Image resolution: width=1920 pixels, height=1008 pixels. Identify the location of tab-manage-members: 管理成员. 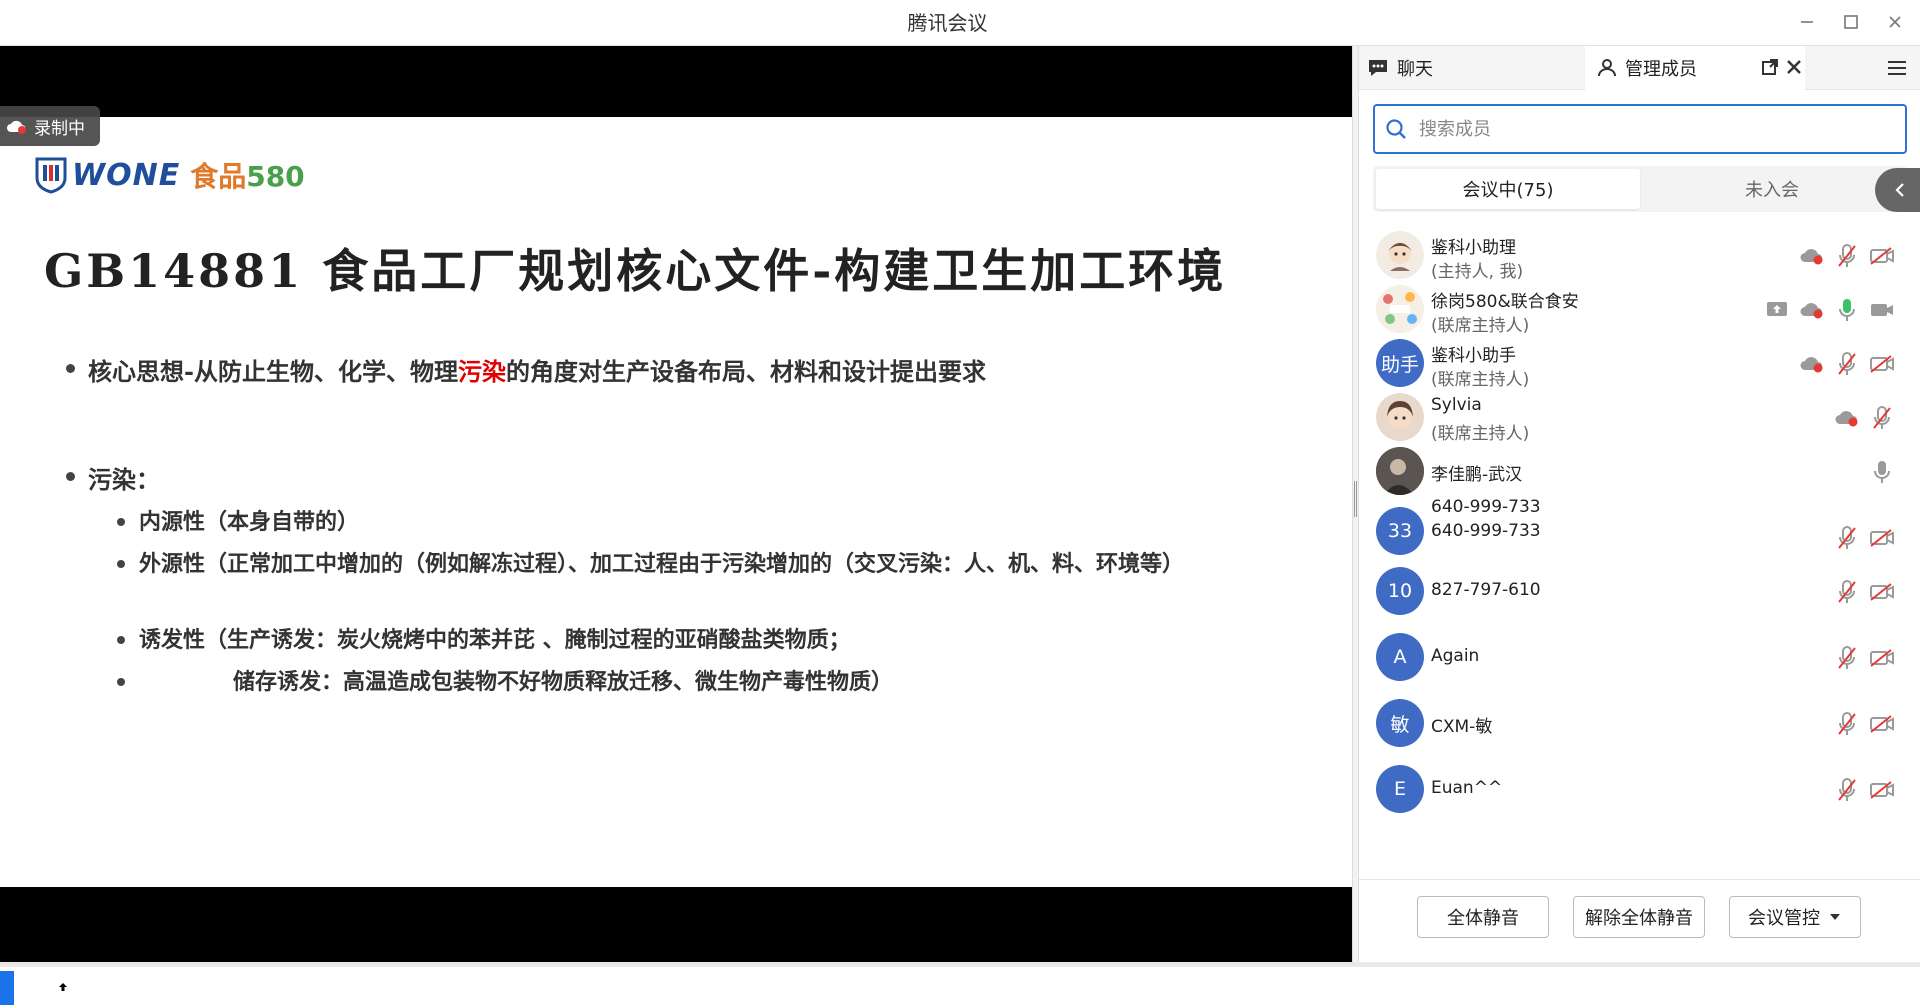
(1695, 68).